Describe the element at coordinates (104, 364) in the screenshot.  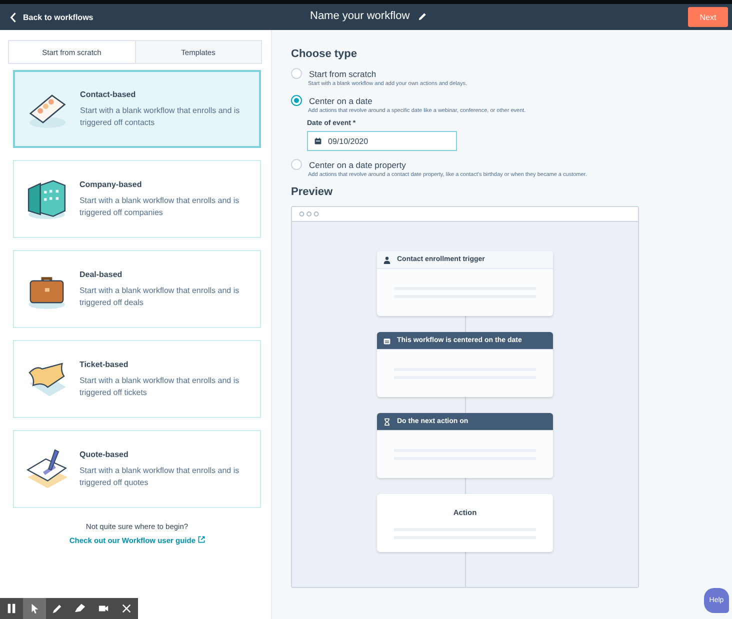
I see `card-title: Ticket-based` at that location.